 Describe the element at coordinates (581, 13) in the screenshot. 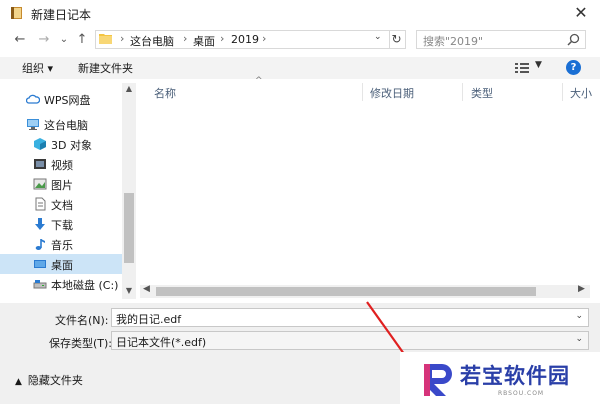

I see `close-button: ✕` at that location.